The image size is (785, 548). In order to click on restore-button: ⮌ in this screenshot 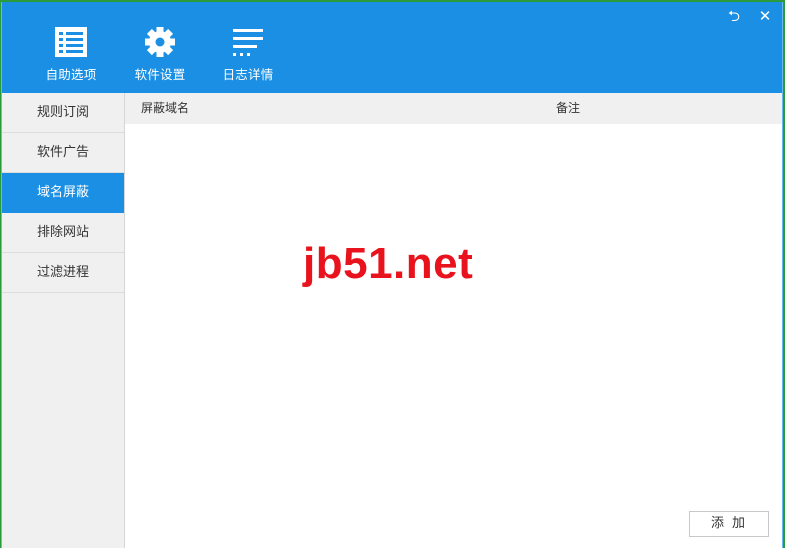, I will do `click(734, 16)`.